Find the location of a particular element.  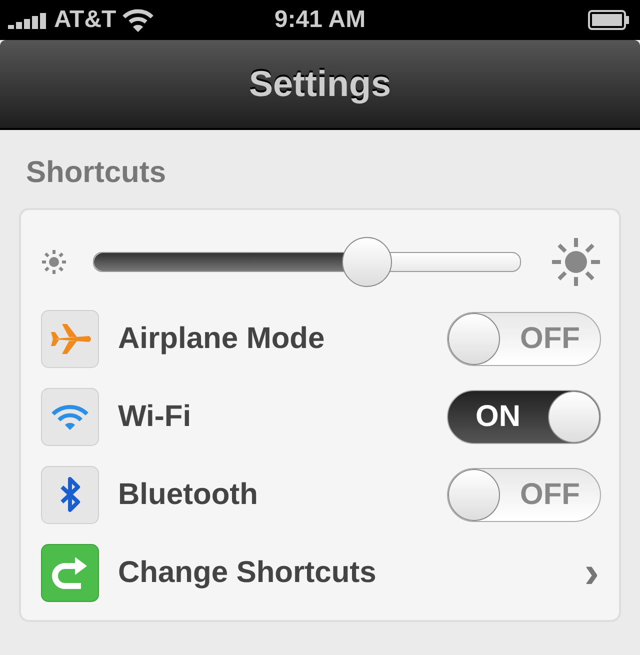

brightness-high-icon is located at coordinates (576, 262).